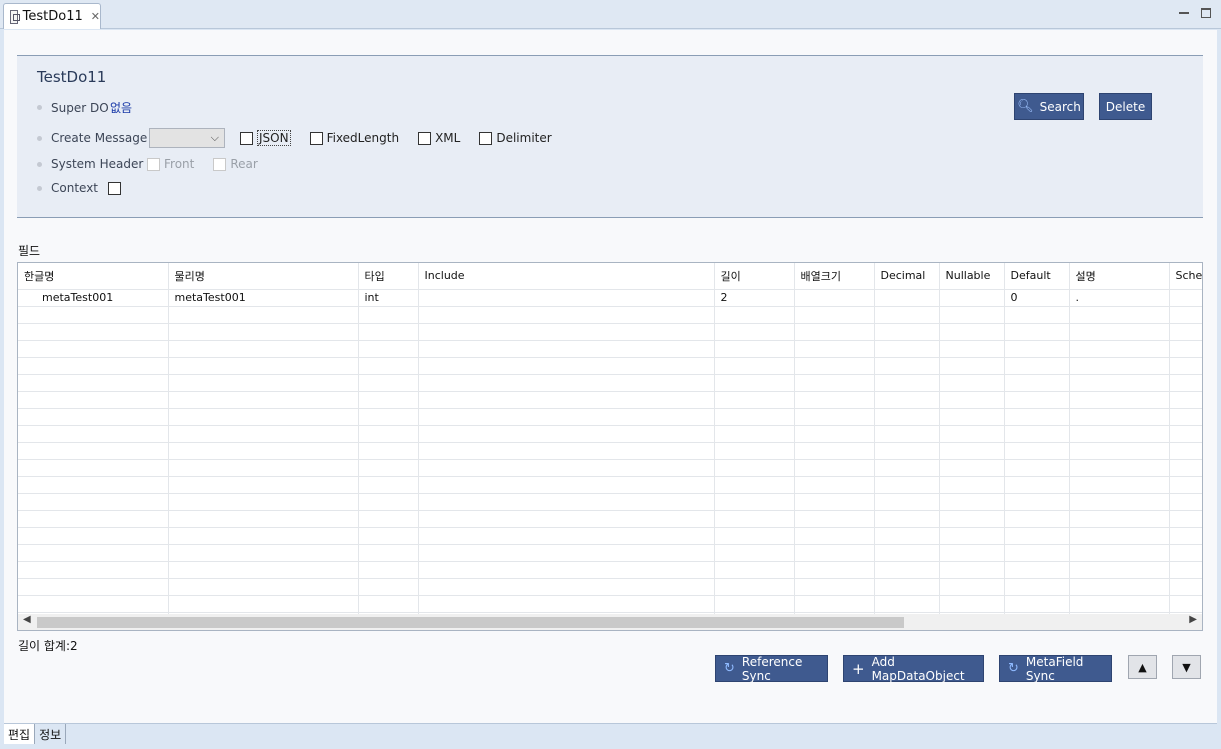  What do you see at coordinates (1206, 13) in the screenshot?
I see `maximize-icon` at bounding box center [1206, 13].